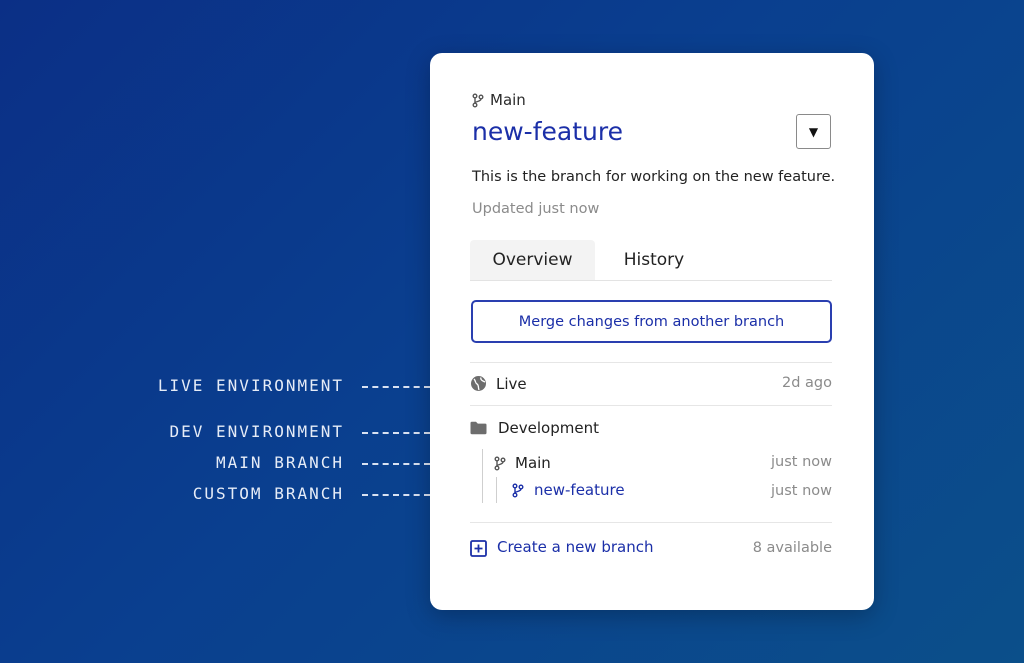 The image size is (1024, 663). What do you see at coordinates (575, 547) in the screenshot?
I see `create-branch-link: Create a new branch` at bounding box center [575, 547].